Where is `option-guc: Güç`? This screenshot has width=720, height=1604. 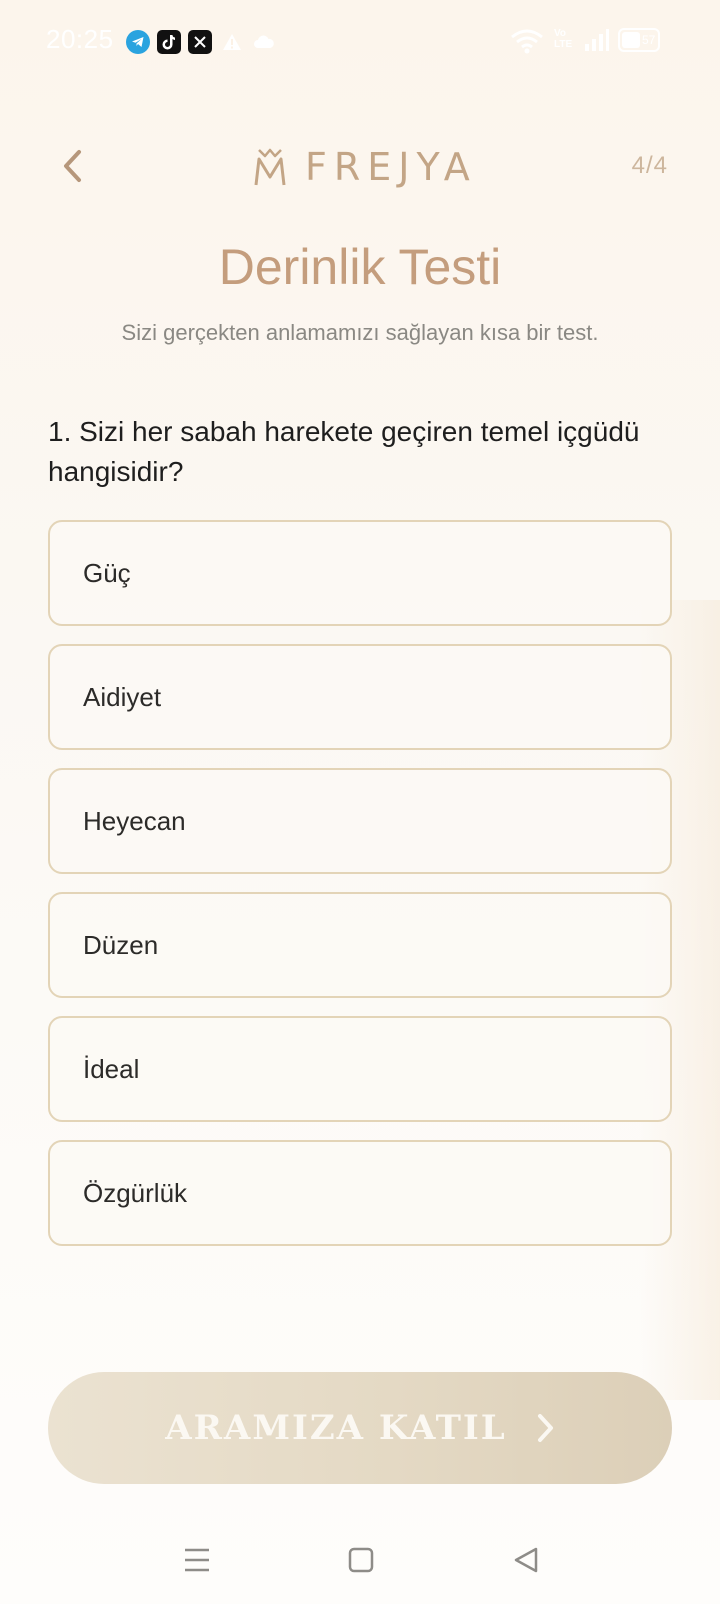
option-guc: Güç is located at coordinates (360, 573).